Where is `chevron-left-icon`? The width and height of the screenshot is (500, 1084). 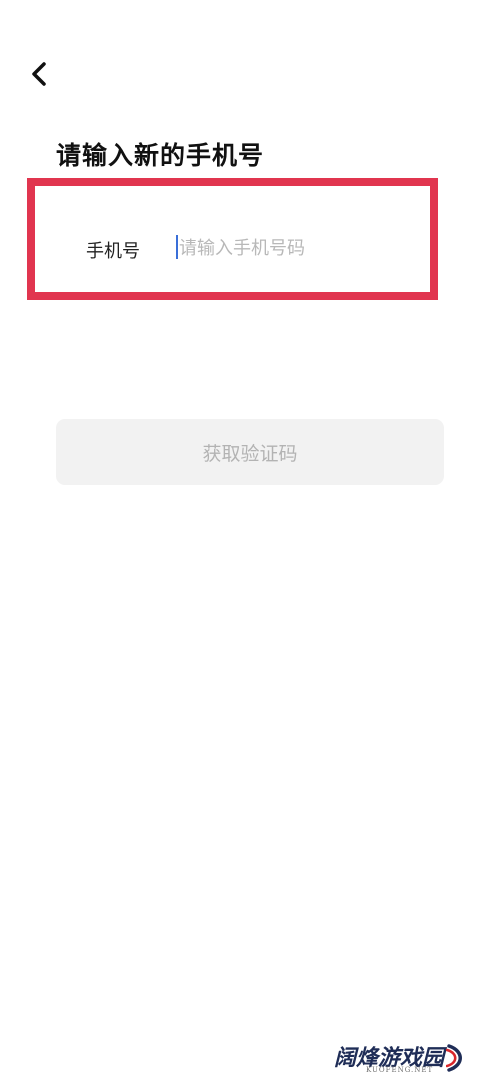 chevron-left-icon is located at coordinates (40, 74).